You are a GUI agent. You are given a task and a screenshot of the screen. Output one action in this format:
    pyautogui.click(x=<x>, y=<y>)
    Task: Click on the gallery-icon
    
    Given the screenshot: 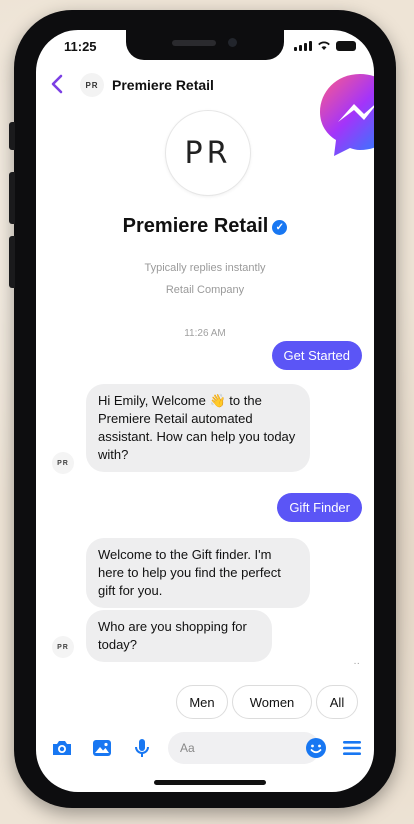 What is the action you would take?
    pyautogui.click(x=102, y=748)
    